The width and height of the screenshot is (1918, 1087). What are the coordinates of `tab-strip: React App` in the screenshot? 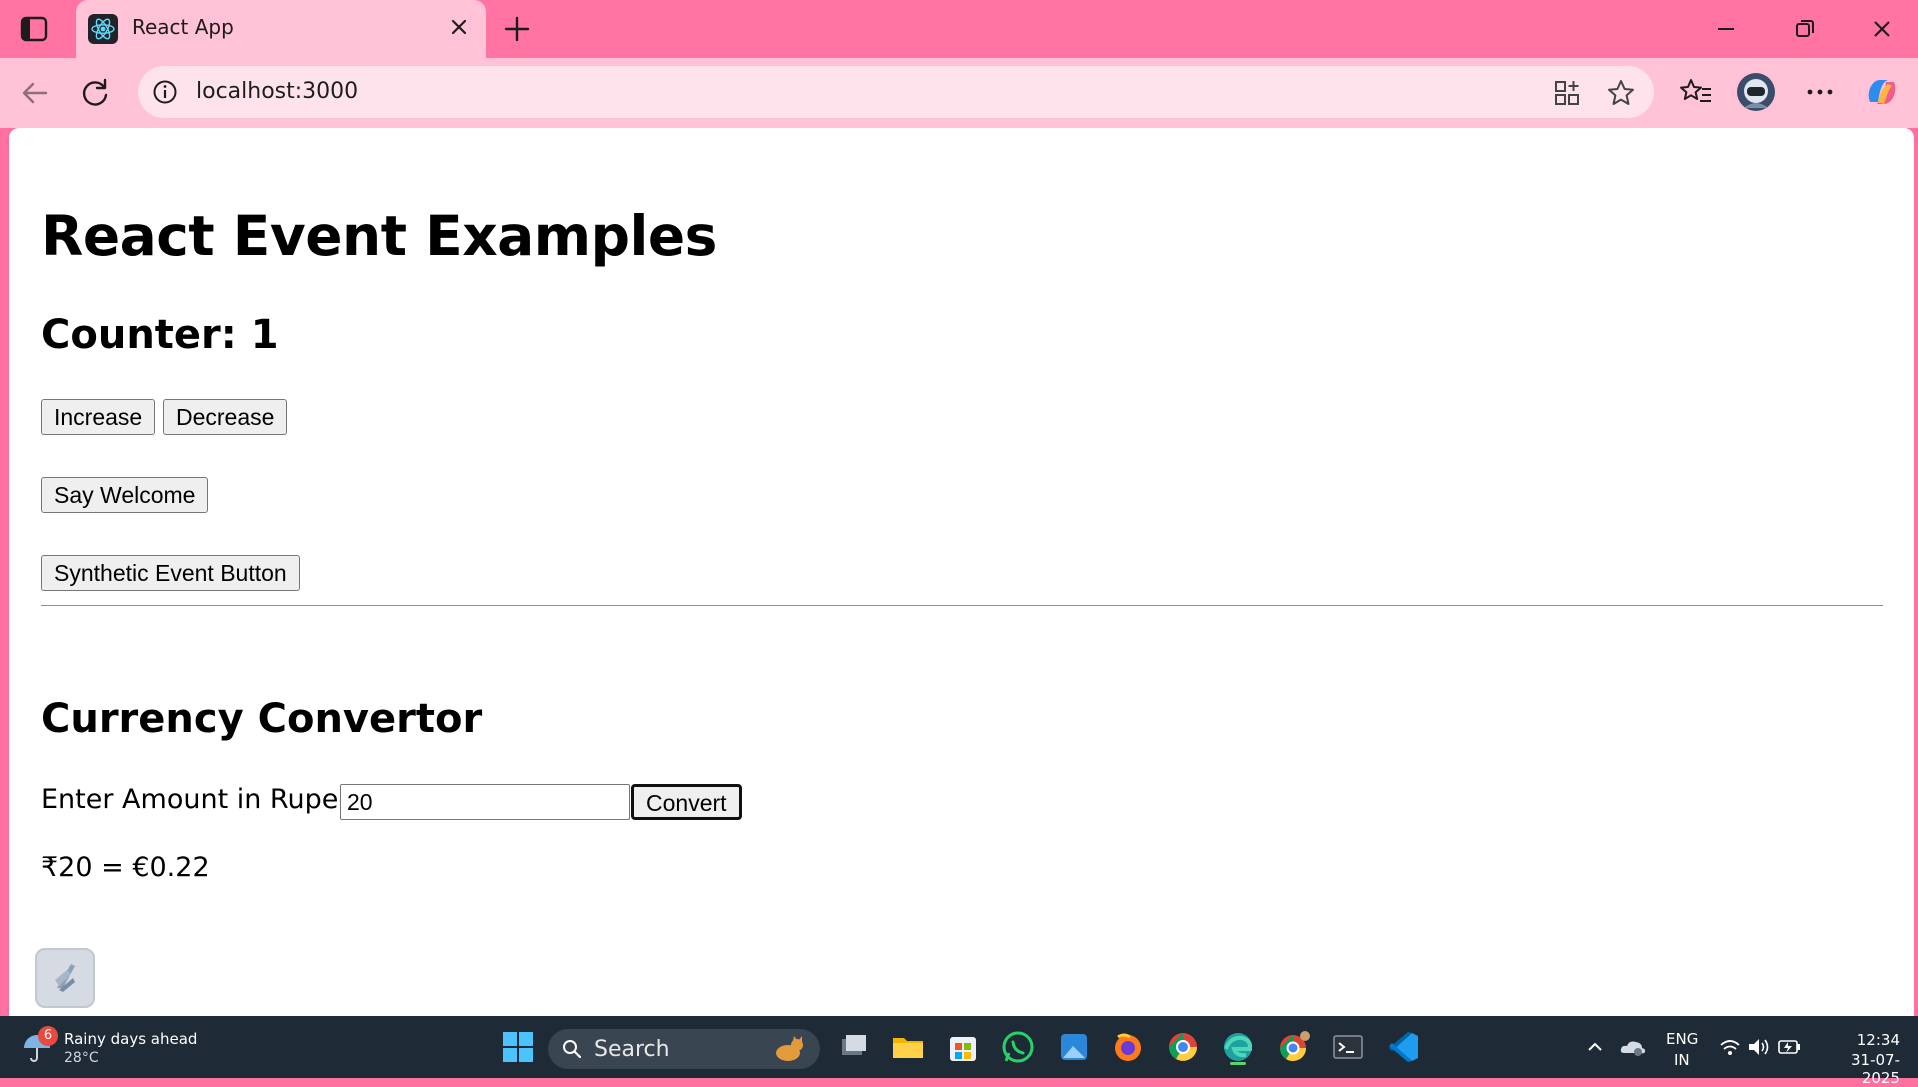 It's located at (959, 29).